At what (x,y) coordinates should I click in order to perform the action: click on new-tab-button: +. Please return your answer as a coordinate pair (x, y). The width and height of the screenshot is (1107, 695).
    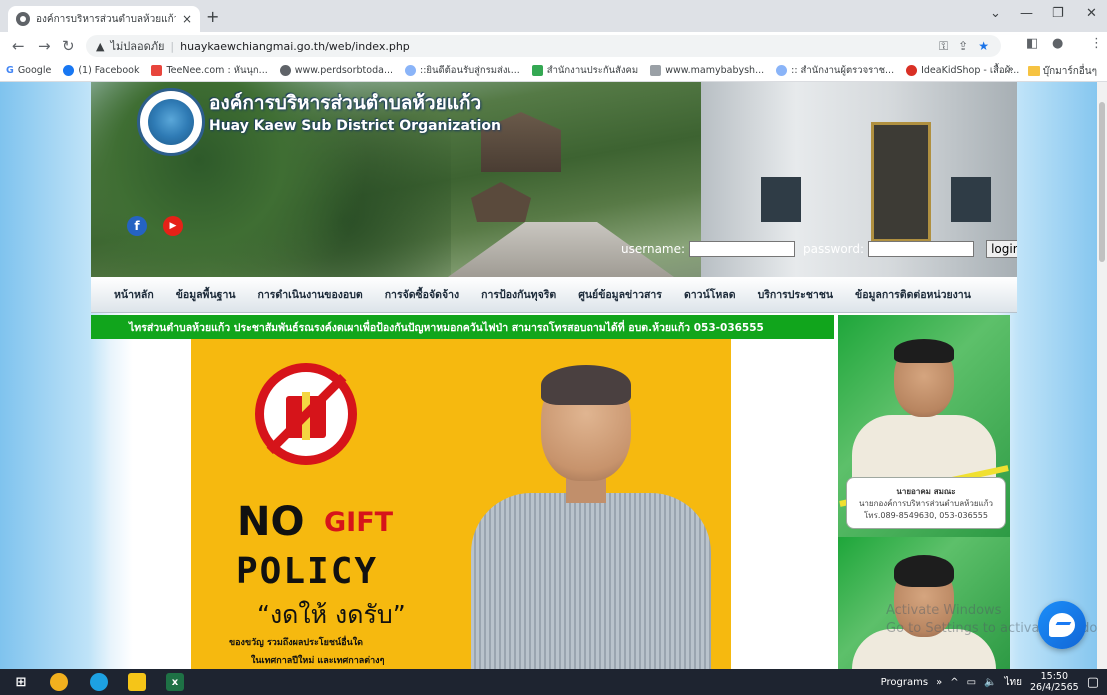
    Looking at the image, I should click on (212, 16).